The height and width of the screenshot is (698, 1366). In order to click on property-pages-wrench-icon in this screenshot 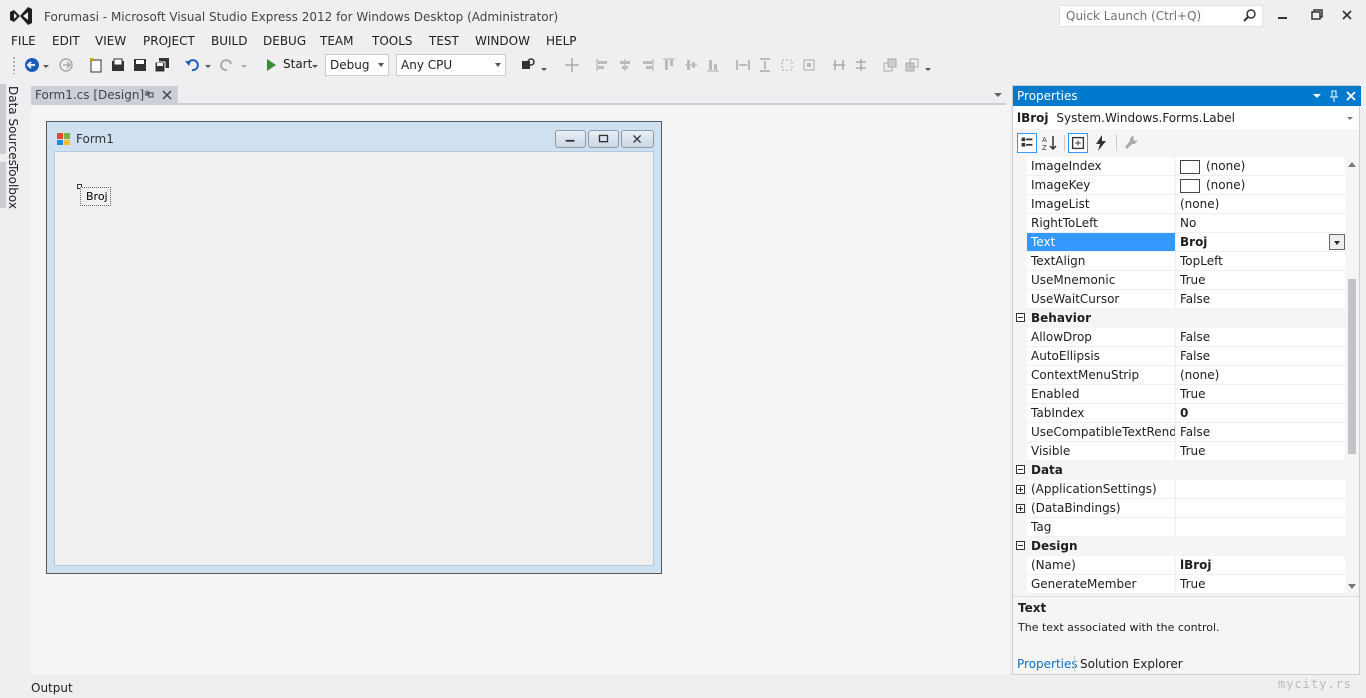, I will do `click(1131, 143)`.